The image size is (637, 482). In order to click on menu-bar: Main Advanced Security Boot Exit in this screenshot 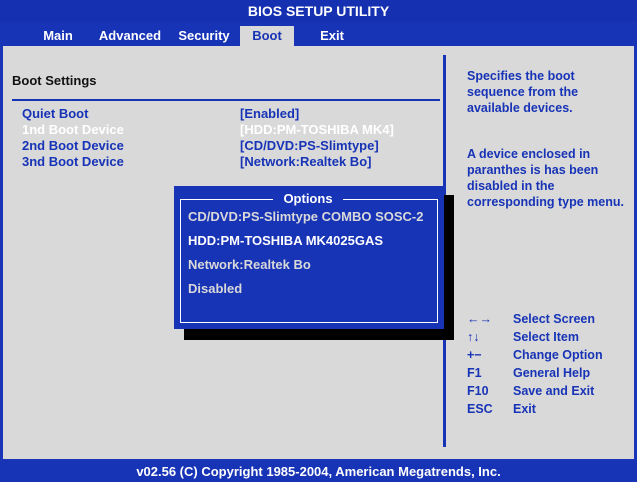, I will do `click(318, 34)`.